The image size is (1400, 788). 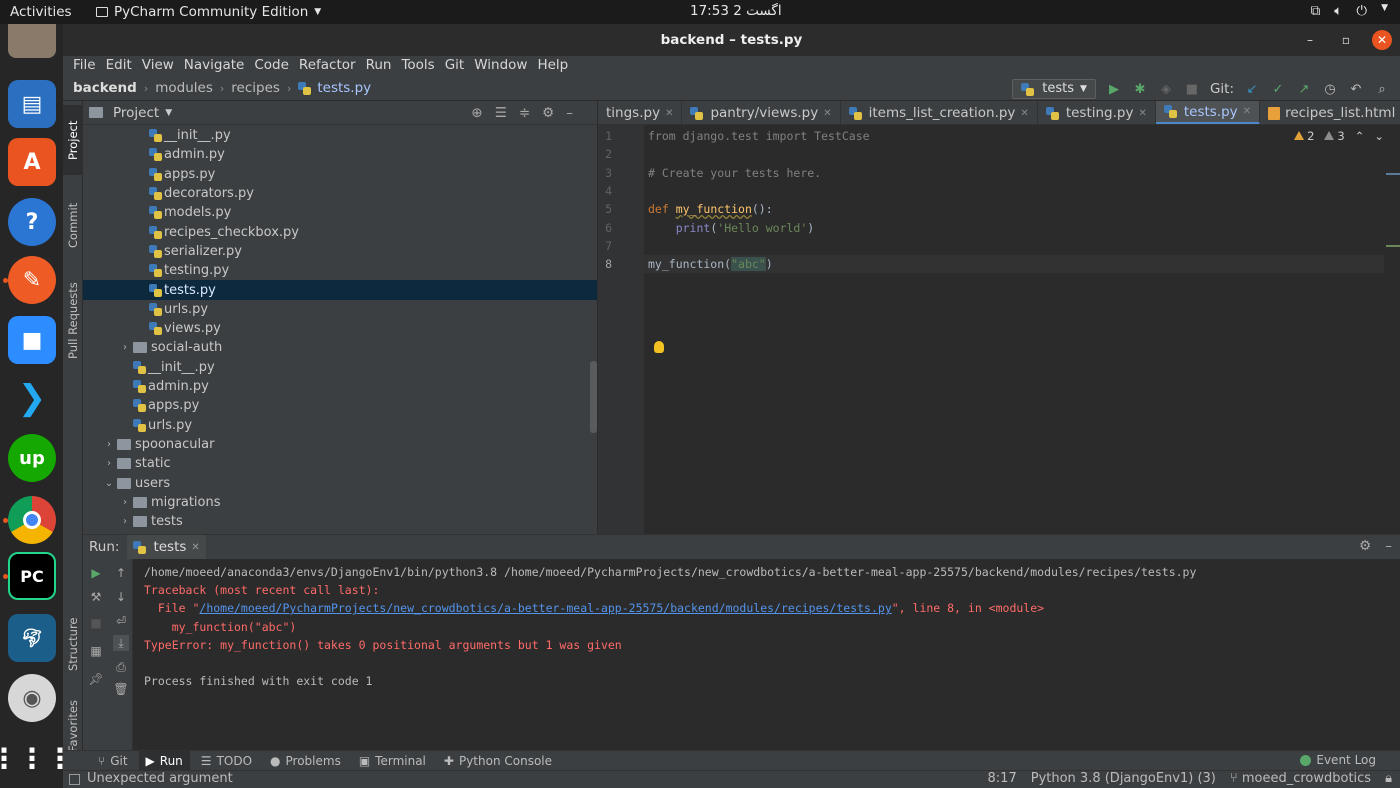 I want to click on code-line: def my_function():, so click(x=1014, y=209).